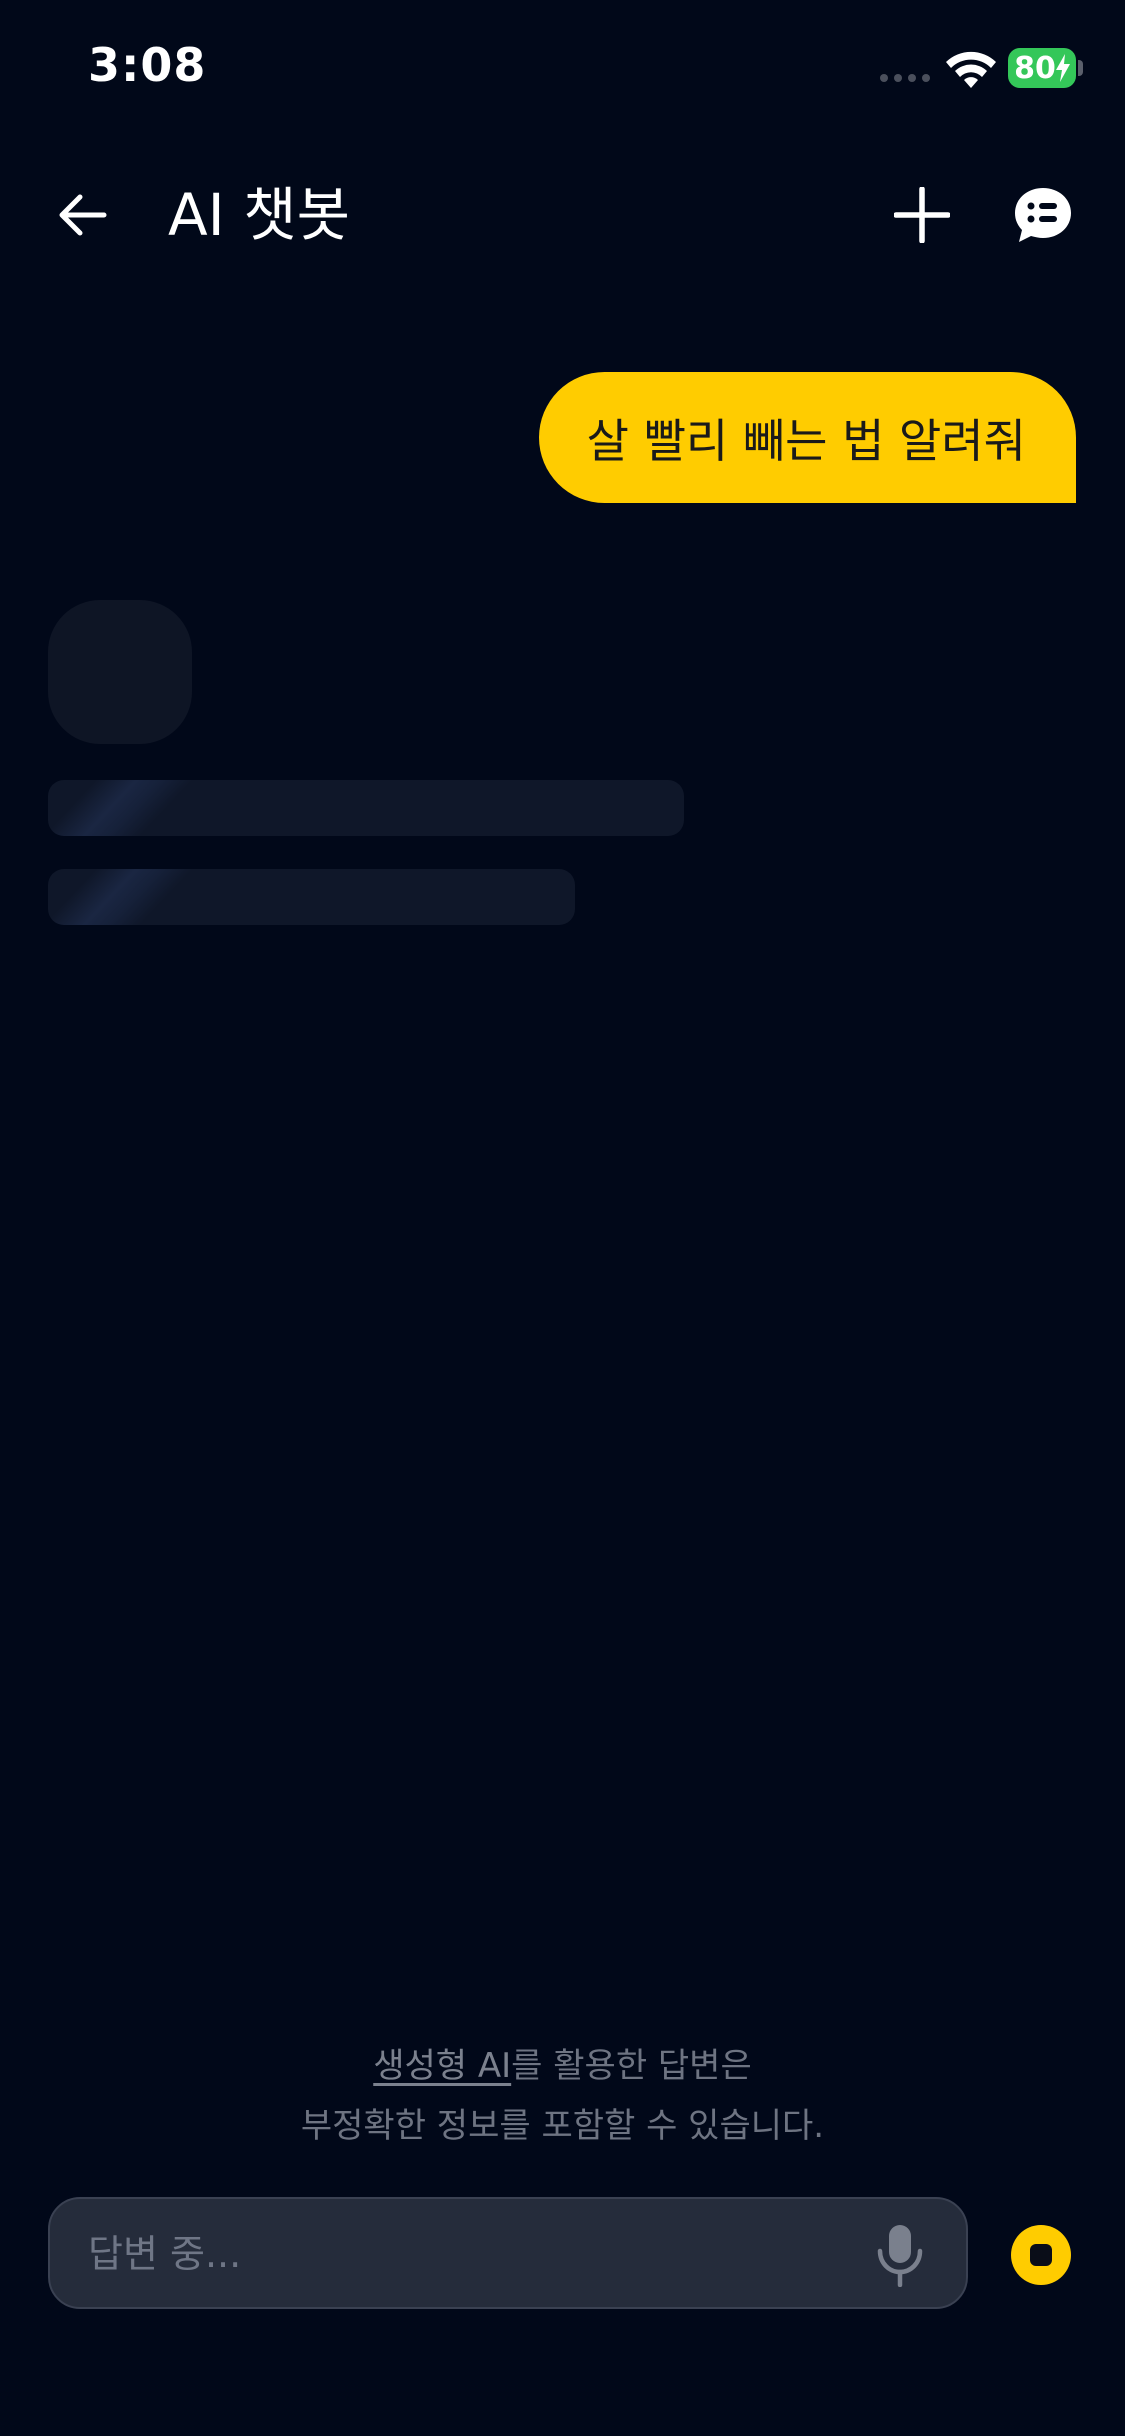 This screenshot has width=1125, height=2436. I want to click on page-title: AI 챗봇, so click(259, 215).